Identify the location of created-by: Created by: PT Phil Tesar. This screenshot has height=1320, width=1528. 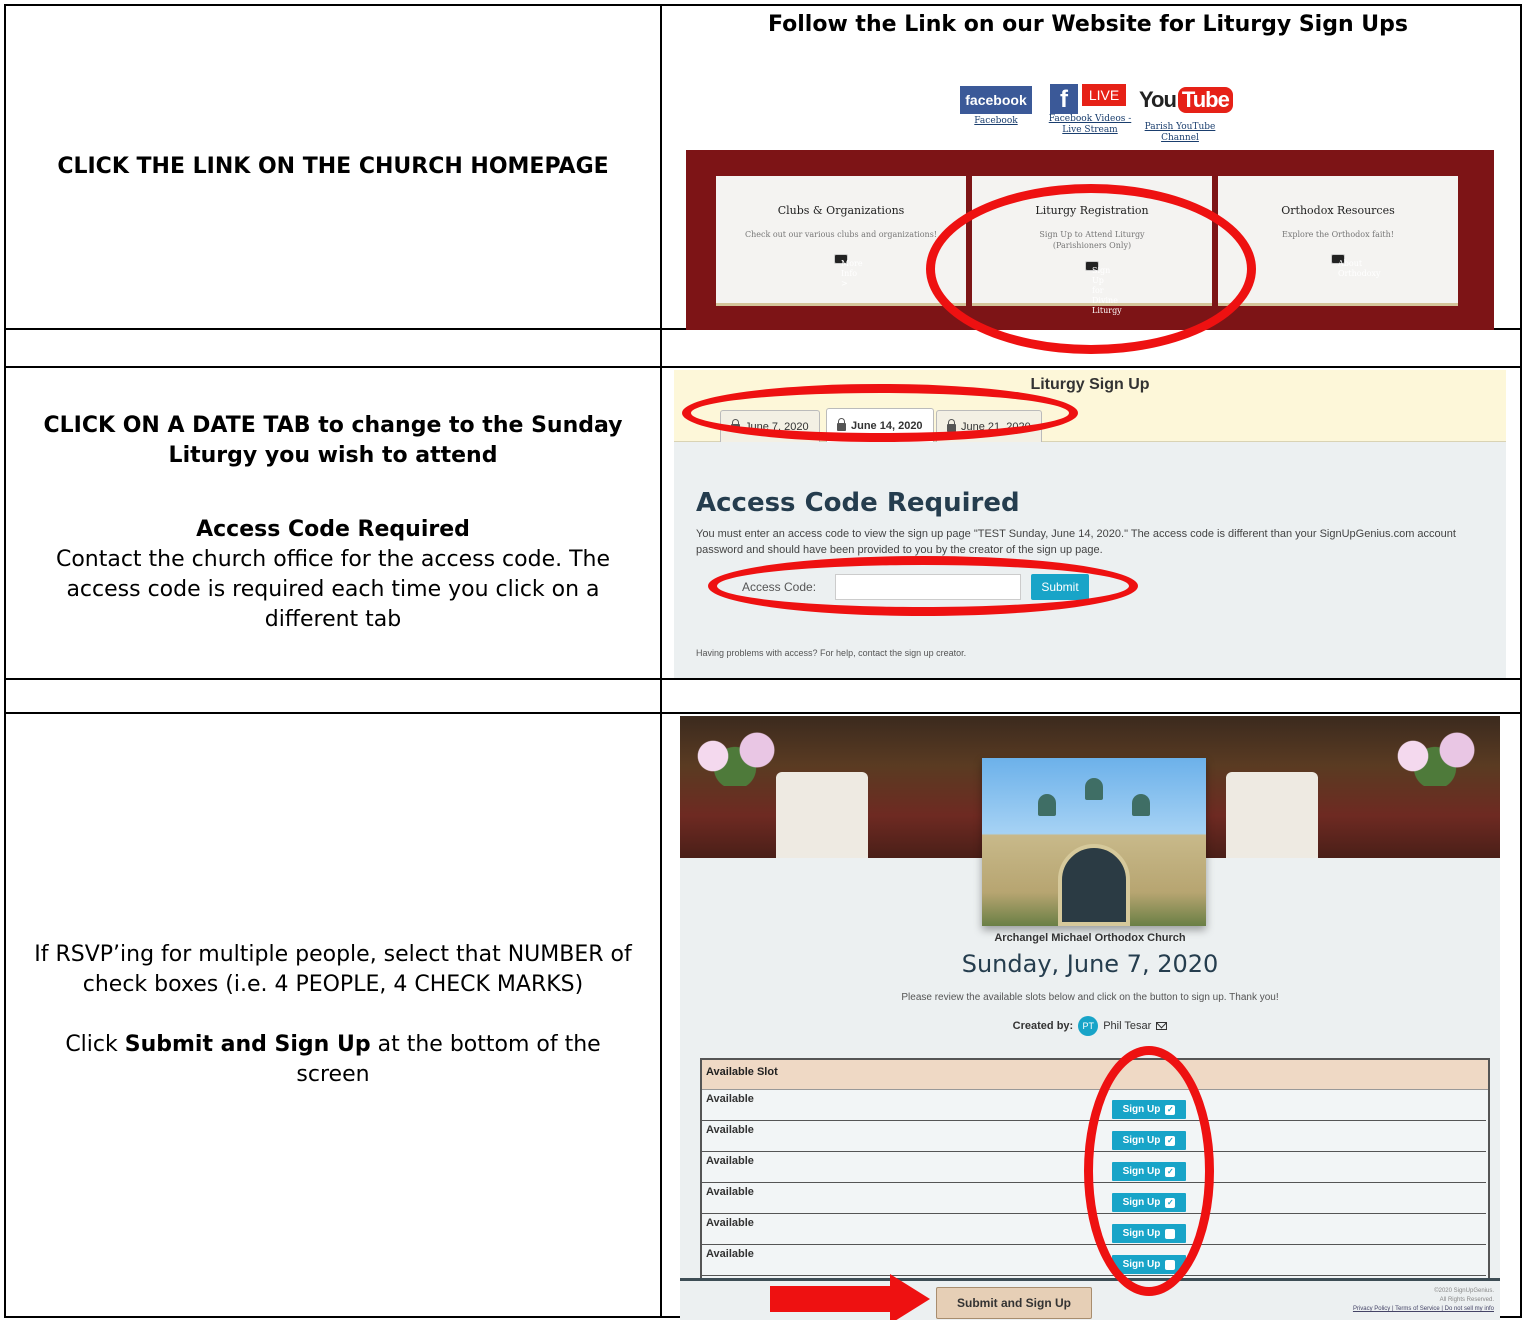
(1090, 1026).